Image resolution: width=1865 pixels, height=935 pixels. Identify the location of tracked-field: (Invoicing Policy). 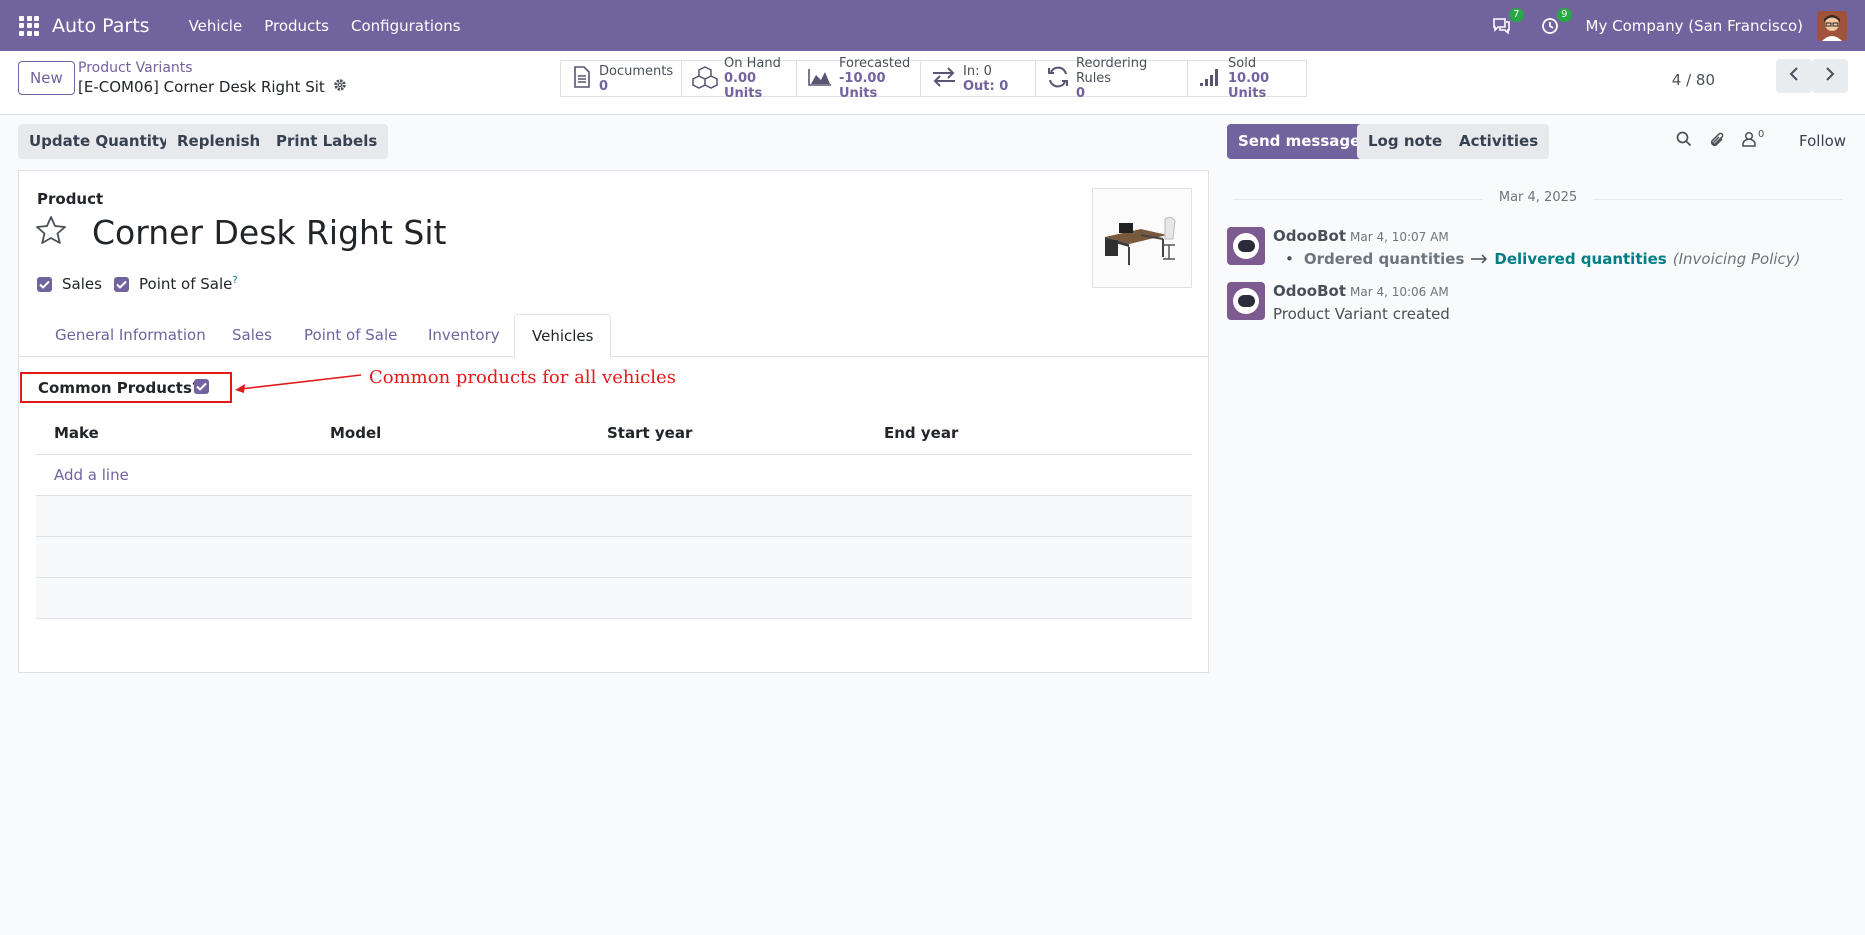
(1736, 259).